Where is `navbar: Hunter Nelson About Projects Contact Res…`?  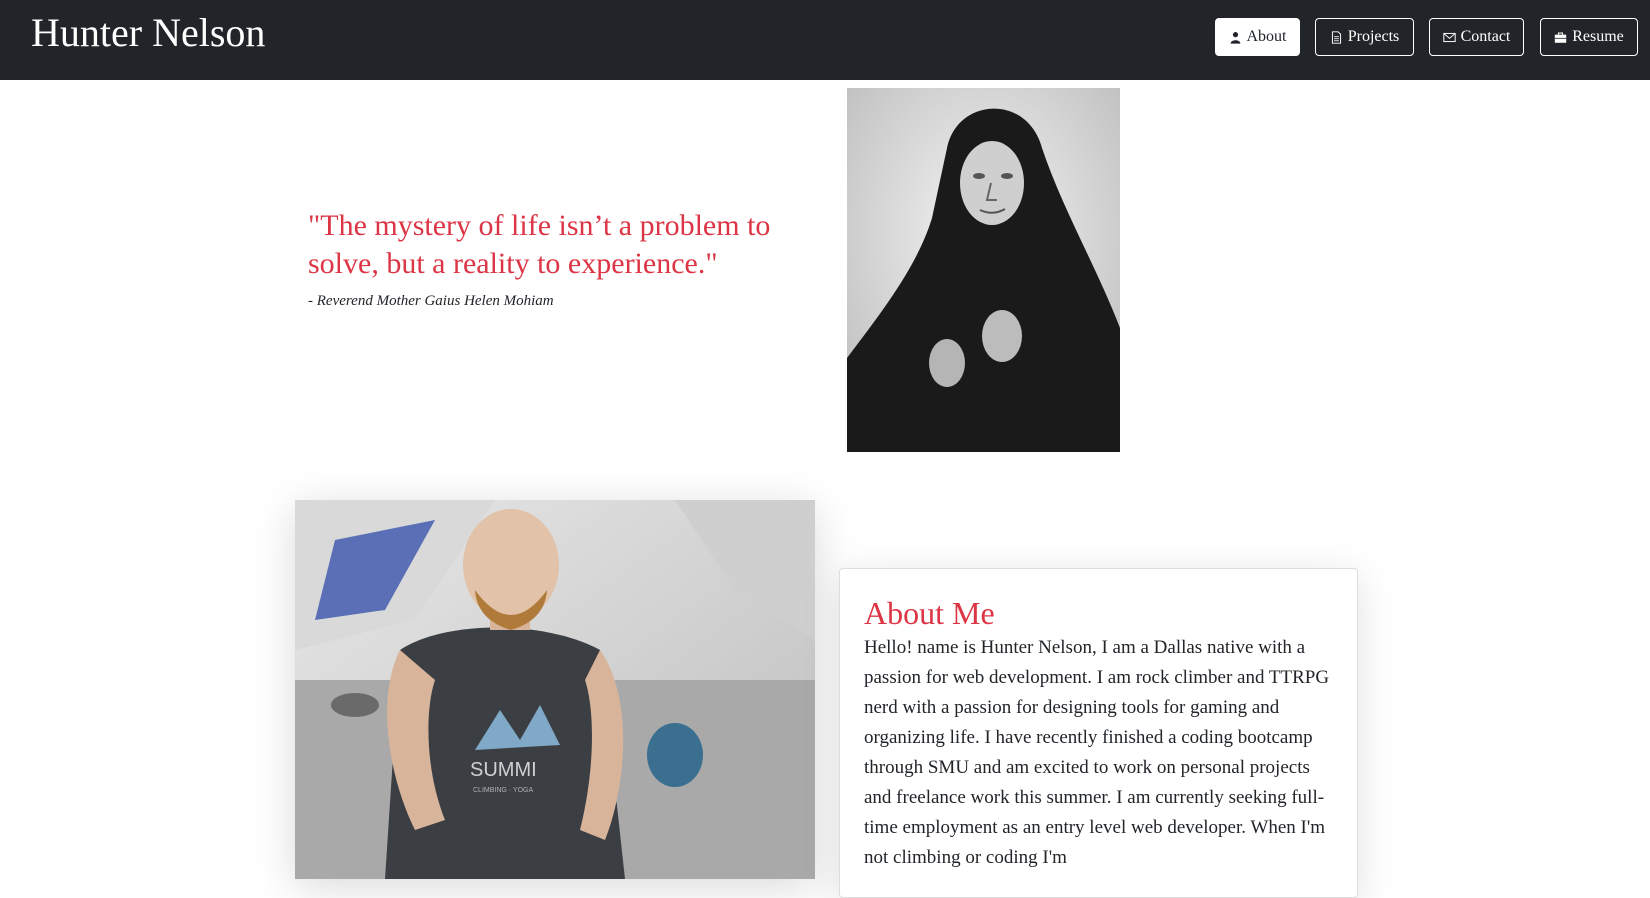 navbar: Hunter Nelson About Projects Contact Res… is located at coordinates (825, 40).